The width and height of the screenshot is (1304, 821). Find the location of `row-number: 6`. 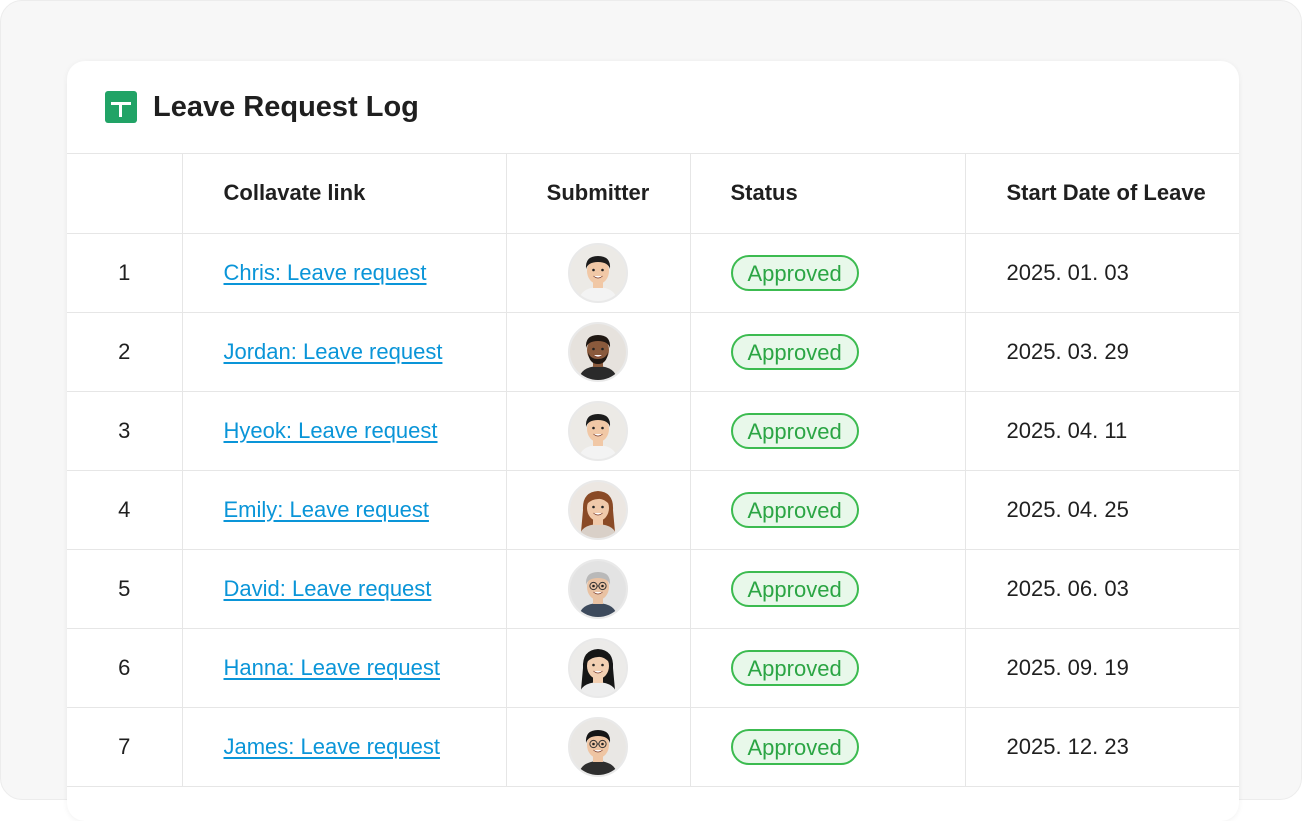

row-number: 6 is located at coordinates (125, 668).